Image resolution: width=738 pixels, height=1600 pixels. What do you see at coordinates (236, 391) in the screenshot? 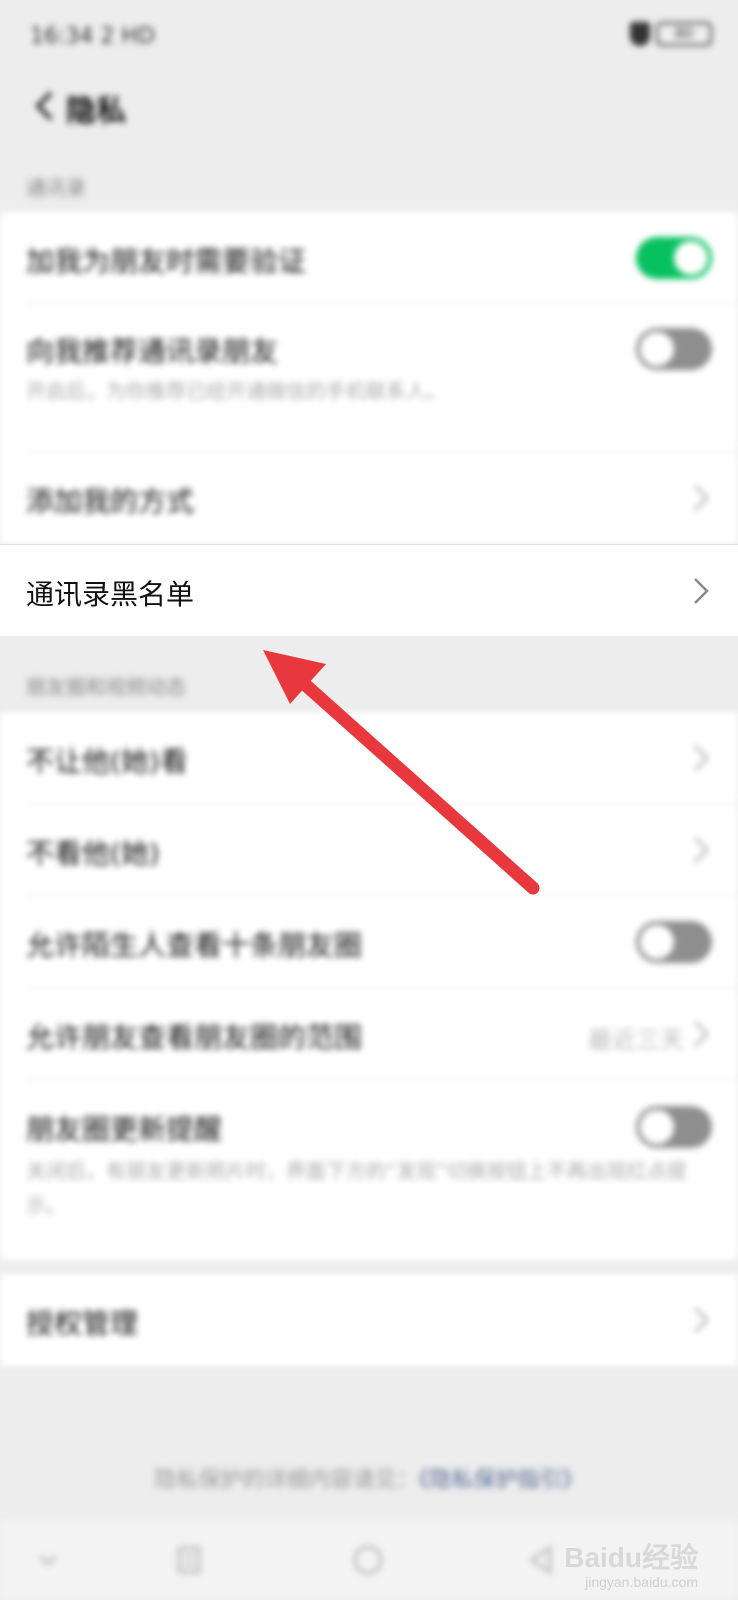
I see `row-recommend-subtitle: 开启后，为你推荐已经开通微信的手机联系人。` at bounding box center [236, 391].